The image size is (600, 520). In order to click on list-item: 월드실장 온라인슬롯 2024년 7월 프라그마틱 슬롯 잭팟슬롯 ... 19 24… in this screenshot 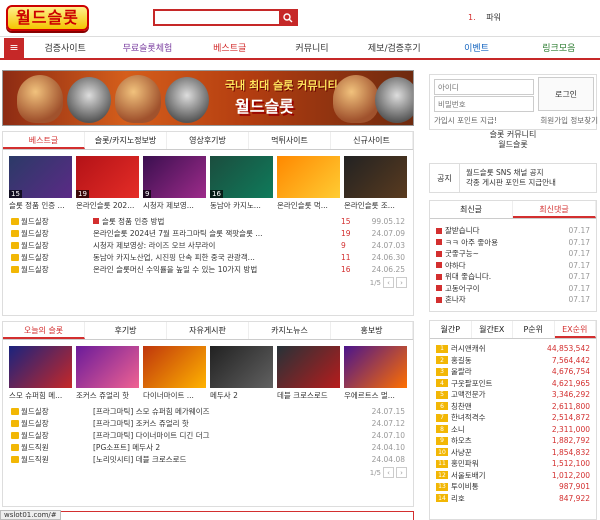, I will do `click(208, 233)`.